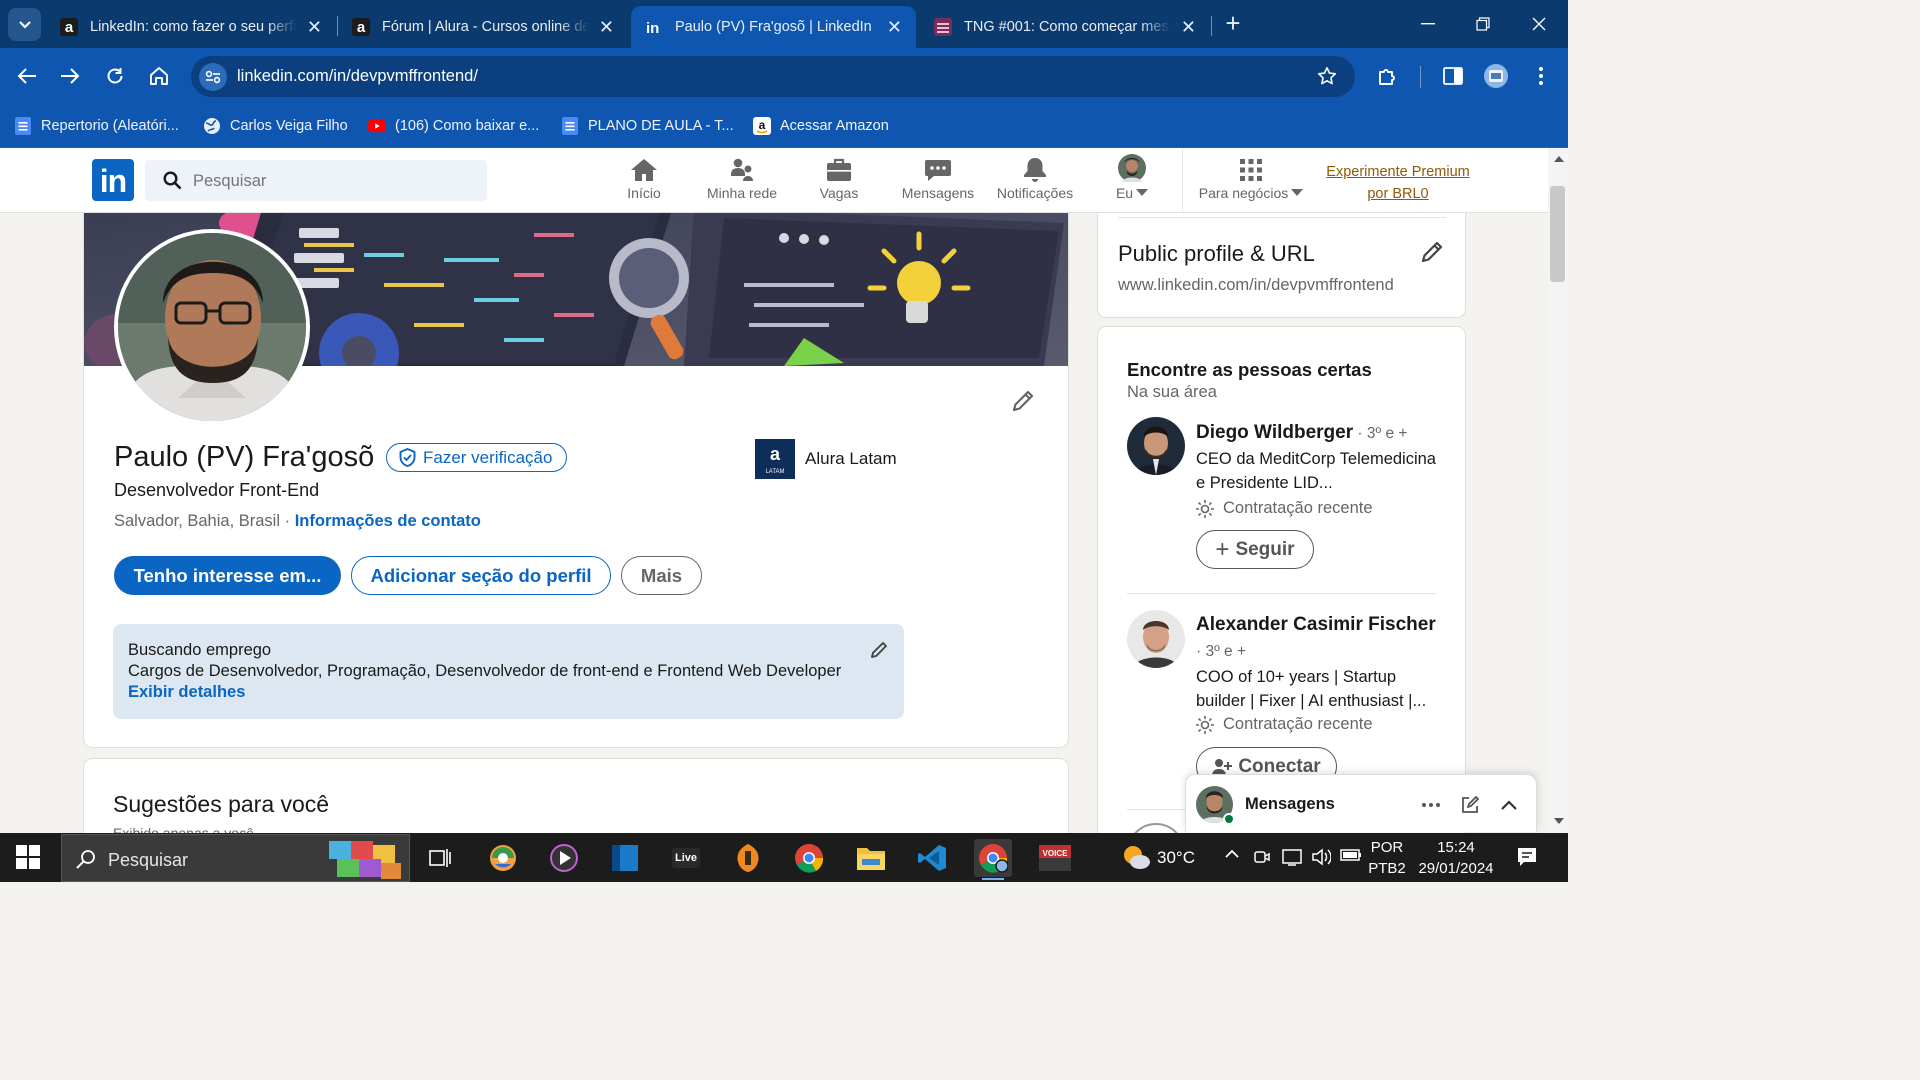 This screenshot has width=1920, height=1080. What do you see at coordinates (200, 650) in the screenshot?
I see `open-to-work-title: Buscando emprego` at bounding box center [200, 650].